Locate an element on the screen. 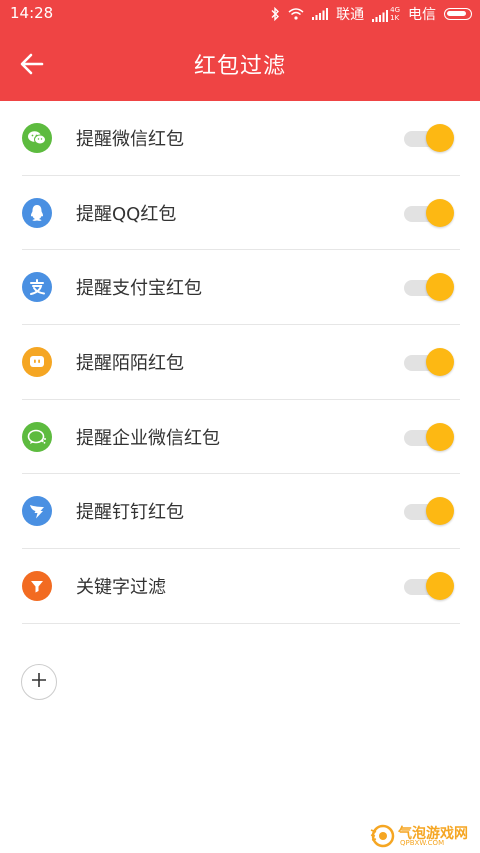 This screenshot has width=480, height=853. alipay-icon is located at coordinates (37, 287).